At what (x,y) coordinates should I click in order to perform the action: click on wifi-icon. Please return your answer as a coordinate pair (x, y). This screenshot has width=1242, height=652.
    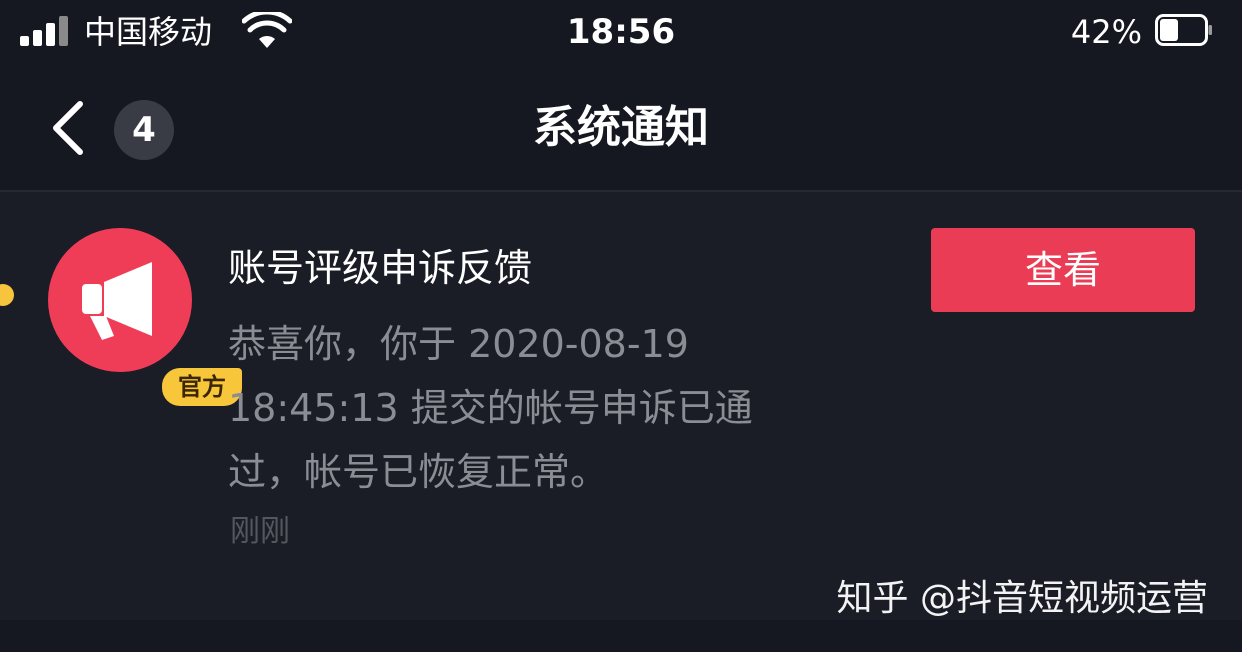
    Looking at the image, I should click on (267, 30).